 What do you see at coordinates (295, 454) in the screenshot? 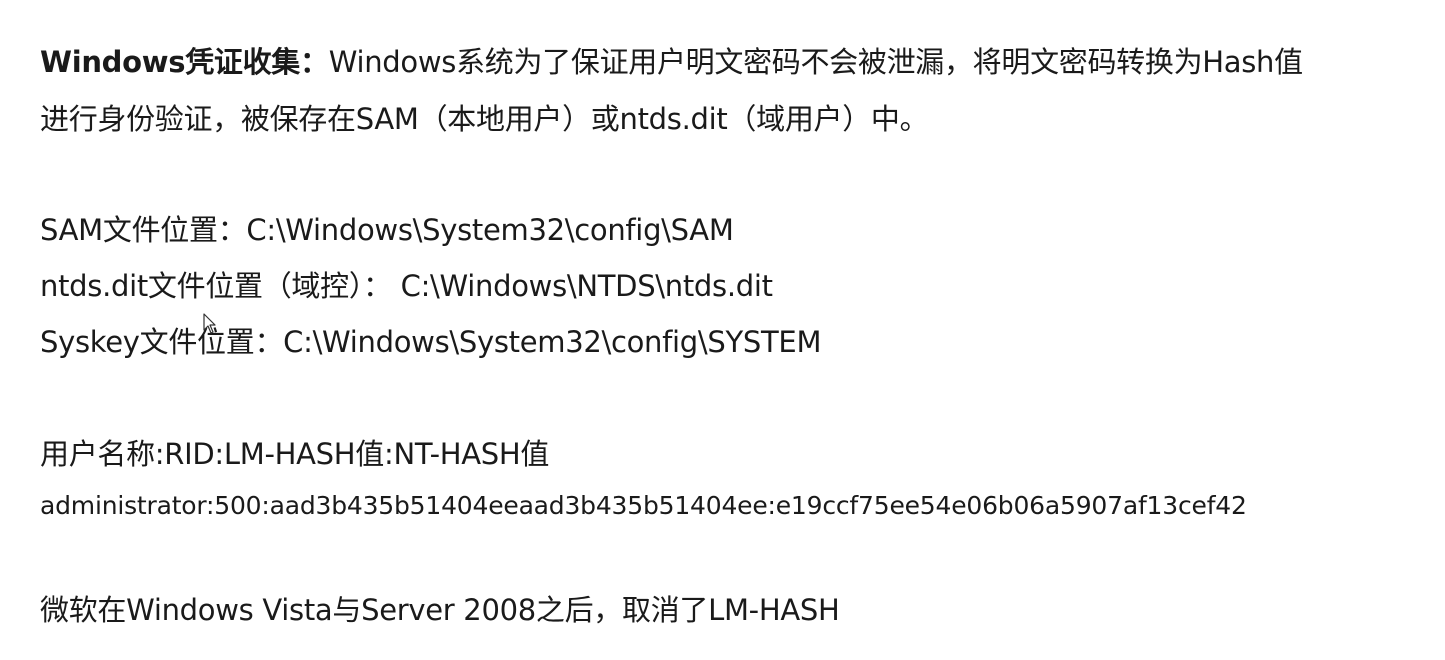
I see `hash-format-label: 用户名称:RID:LM-HASH值:NT-HASH值` at bounding box center [295, 454].